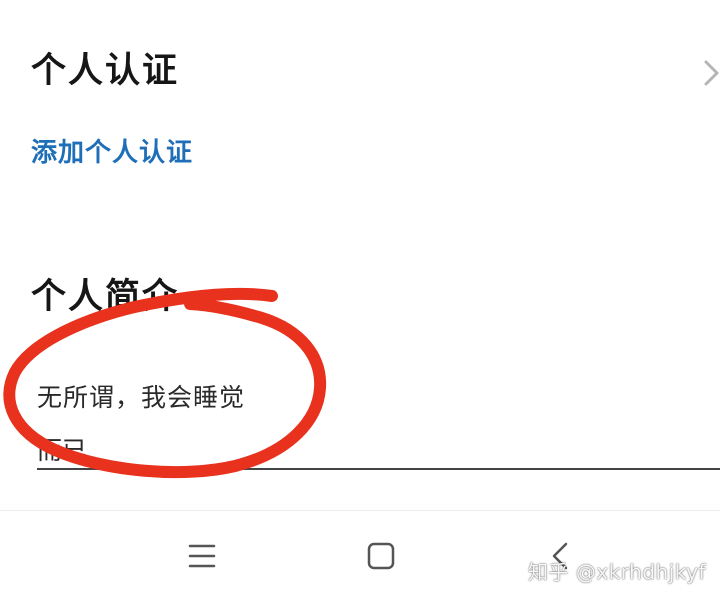  What do you see at coordinates (711, 73) in the screenshot?
I see `chevron-right-icon` at bounding box center [711, 73].